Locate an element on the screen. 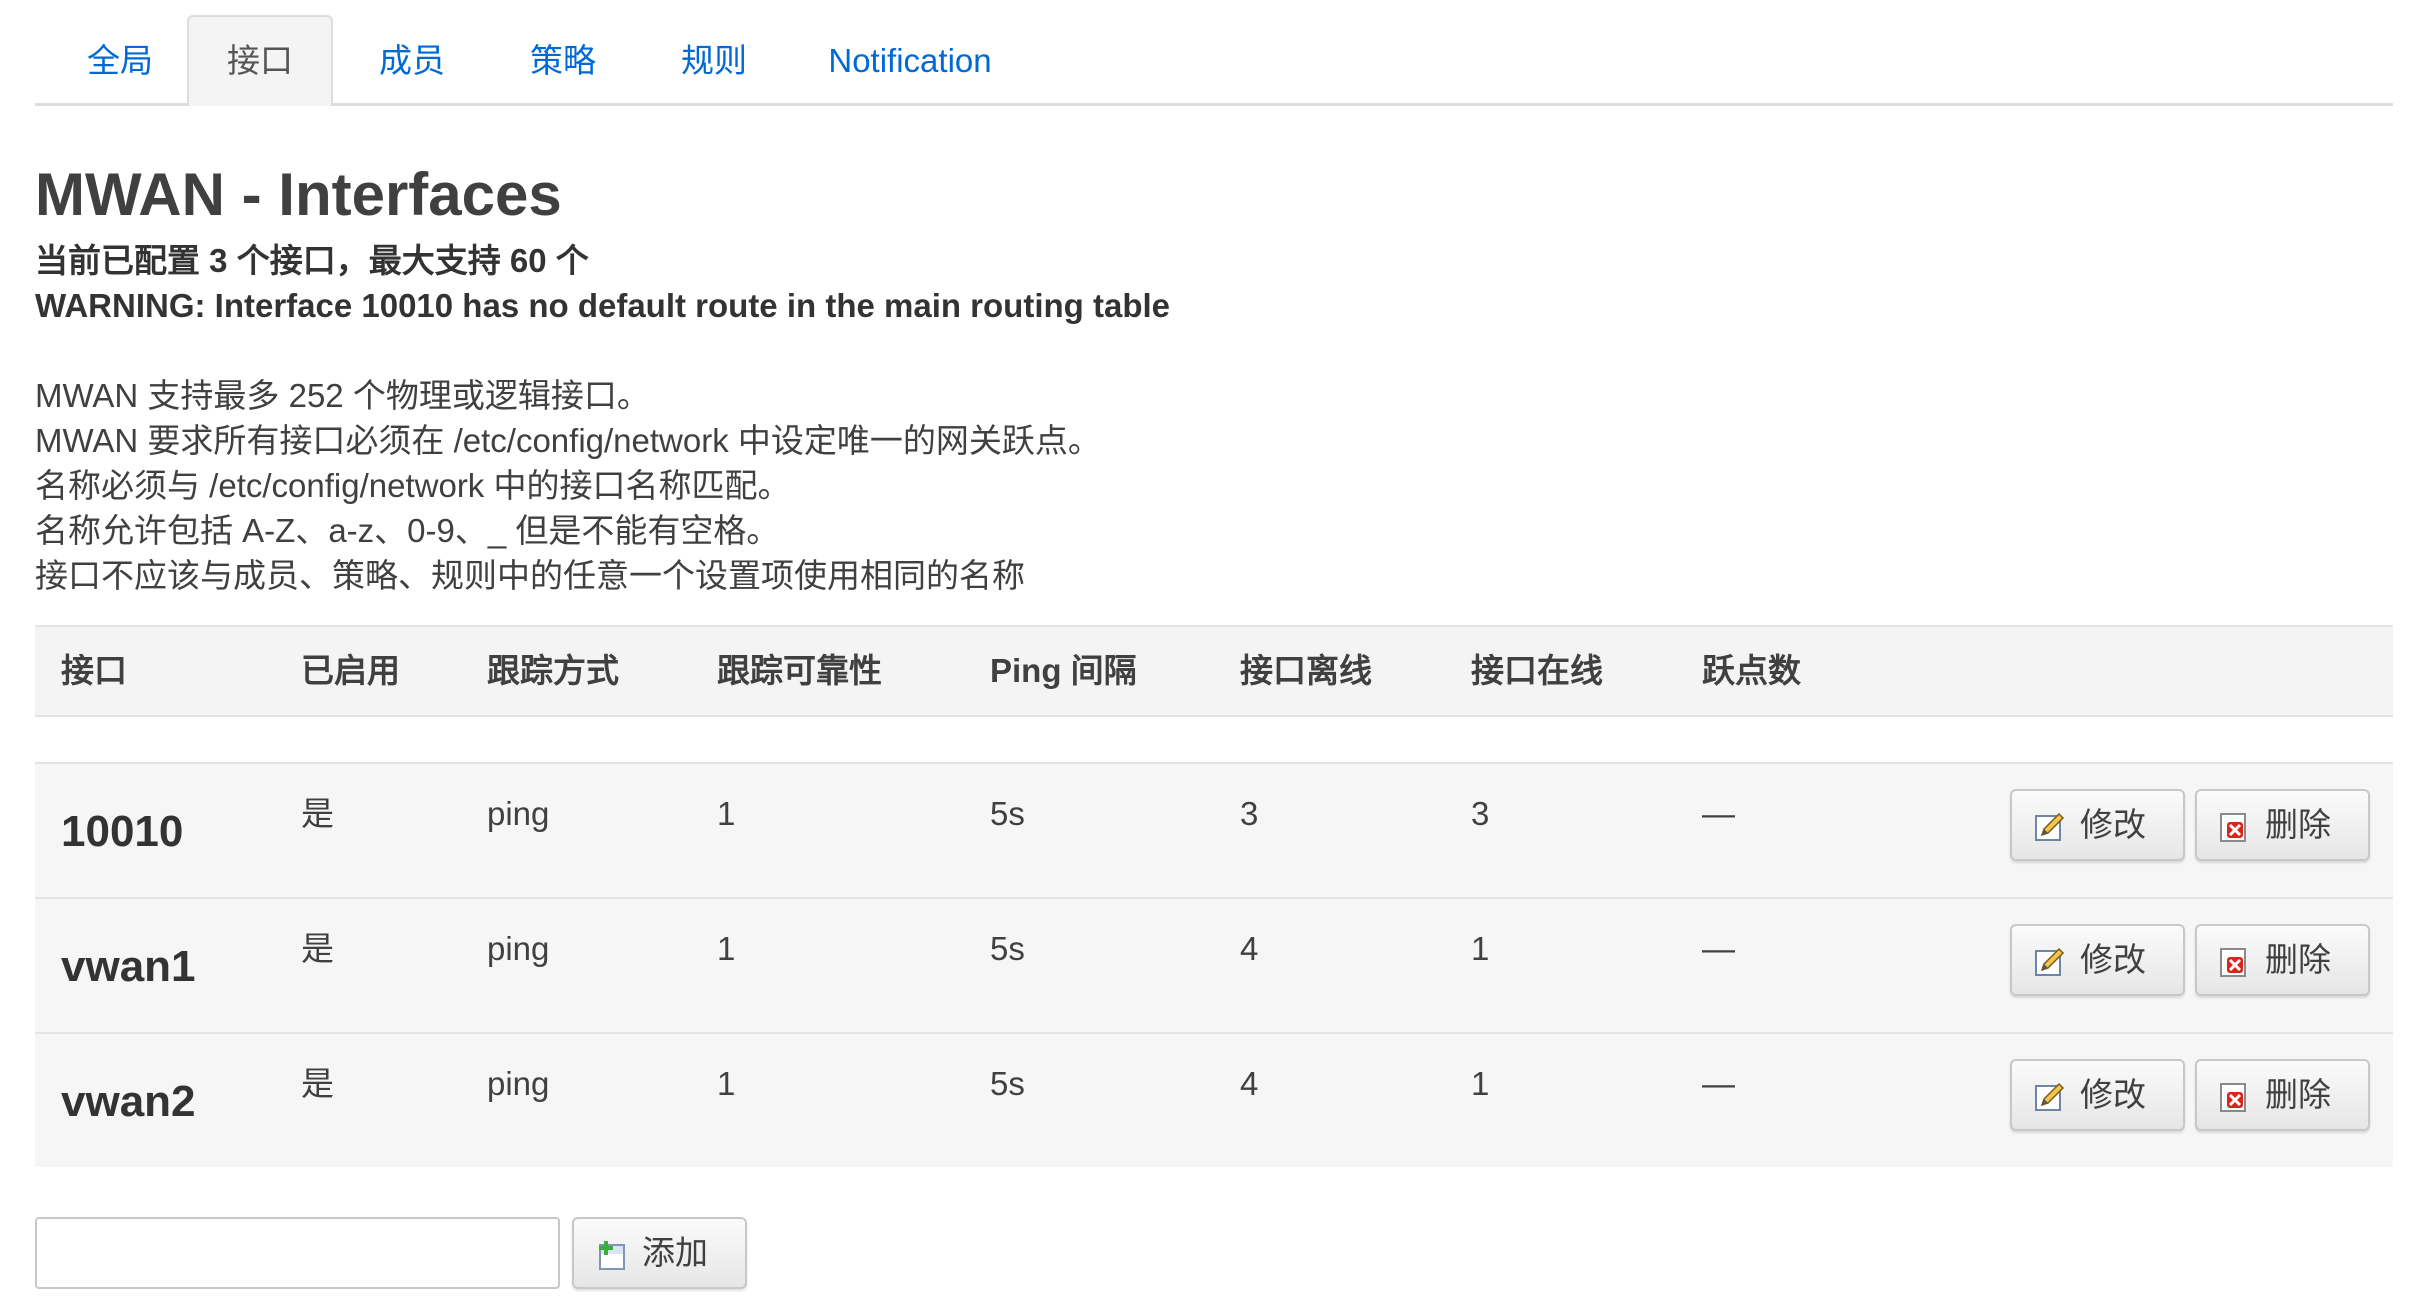 The image size is (2428, 1315). column-header-interface: 接口 is located at coordinates (94, 670).